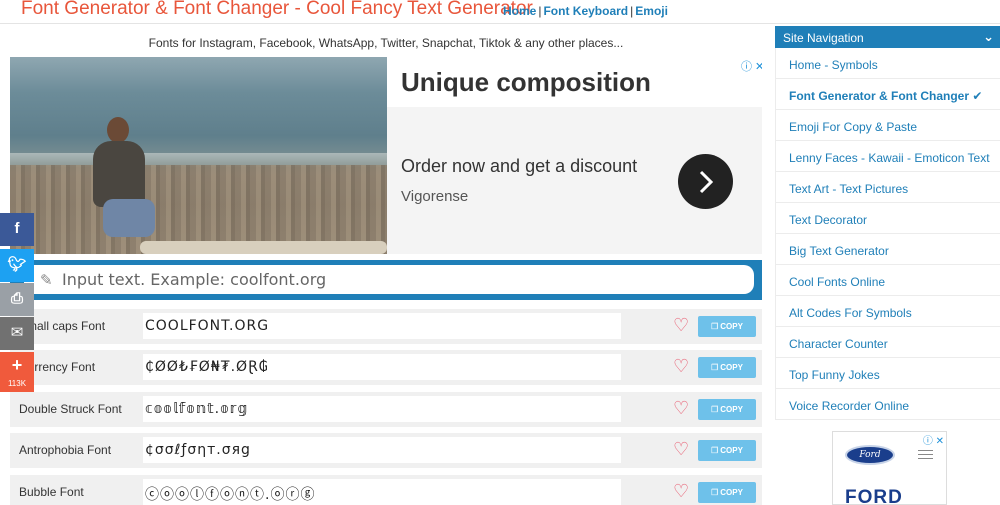 This screenshot has width=1000, height=505. I want to click on share-facebook-button: f, so click(17, 229).